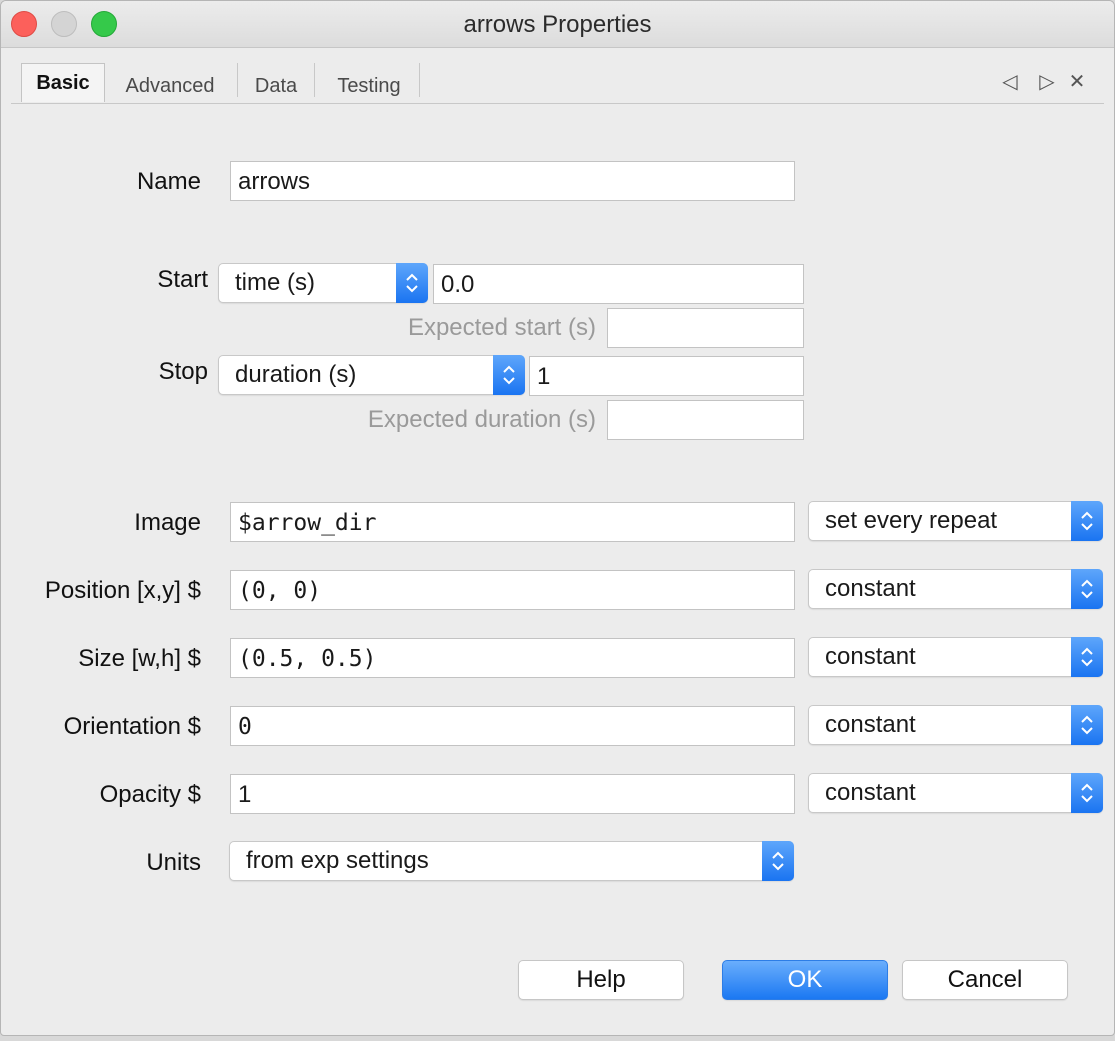 This screenshot has width=1115, height=1041. Describe the element at coordinates (139, 658) in the screenshot. I see `size-label: Size [w,h] $` at that location.